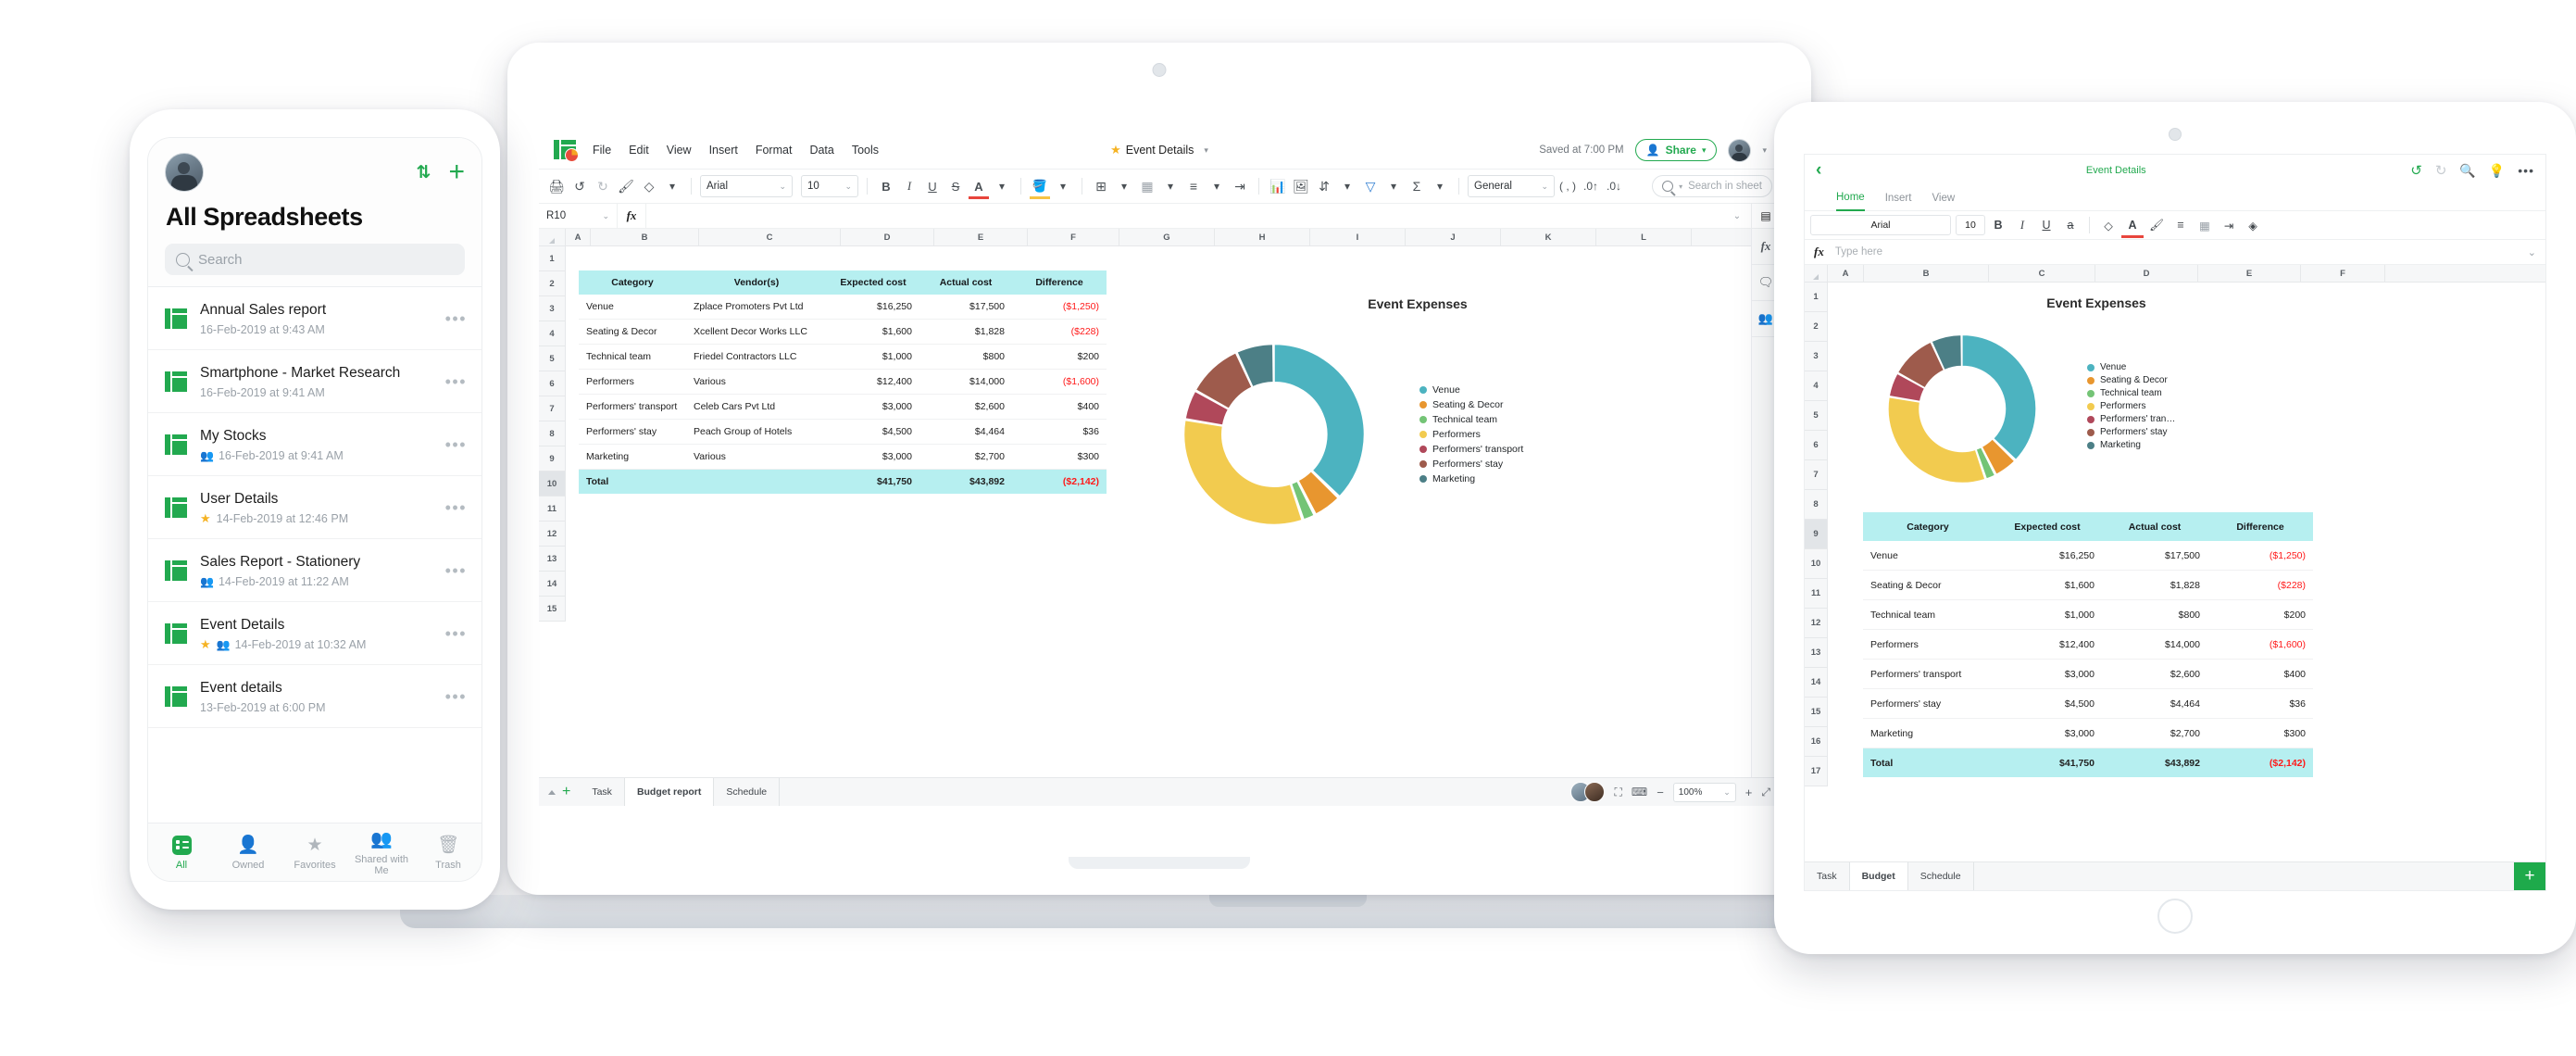 The width and height of the screenshot is (2576, 1056). What do you see at coordinates (775, 150) in the screenshot?
I see `menu-format: Format` at bounding box center [775, 150].